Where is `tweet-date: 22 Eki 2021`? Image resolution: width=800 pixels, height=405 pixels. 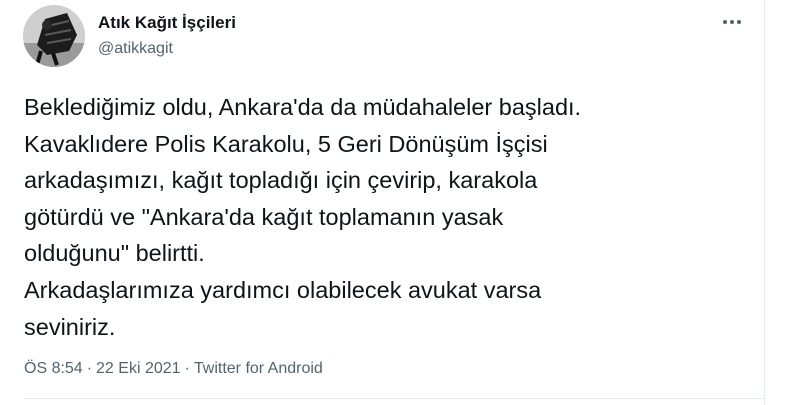 tweet-date: 22 Eki 2021 is located at coordinates (138, 368).